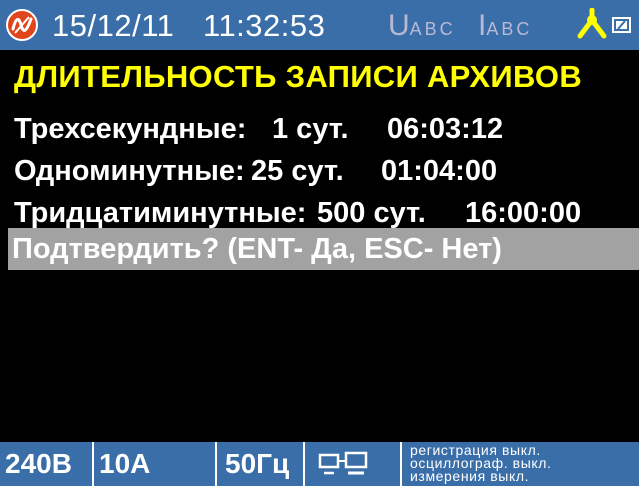  What do you see at coordinates (22, 25) in the screenshot?
I see `device-logo-icon` at bounding box center [22, 25].